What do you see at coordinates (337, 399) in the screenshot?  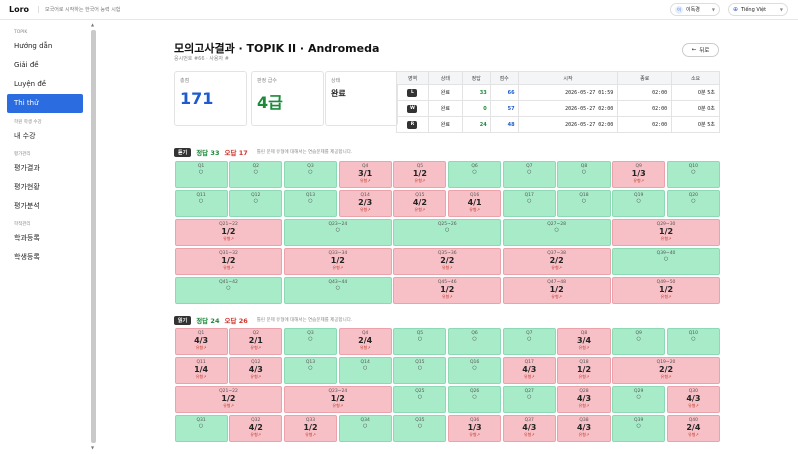 I see `question-cell-q23-24: Q23~24 1/2 유형↗` at bounding box center [337, 399].